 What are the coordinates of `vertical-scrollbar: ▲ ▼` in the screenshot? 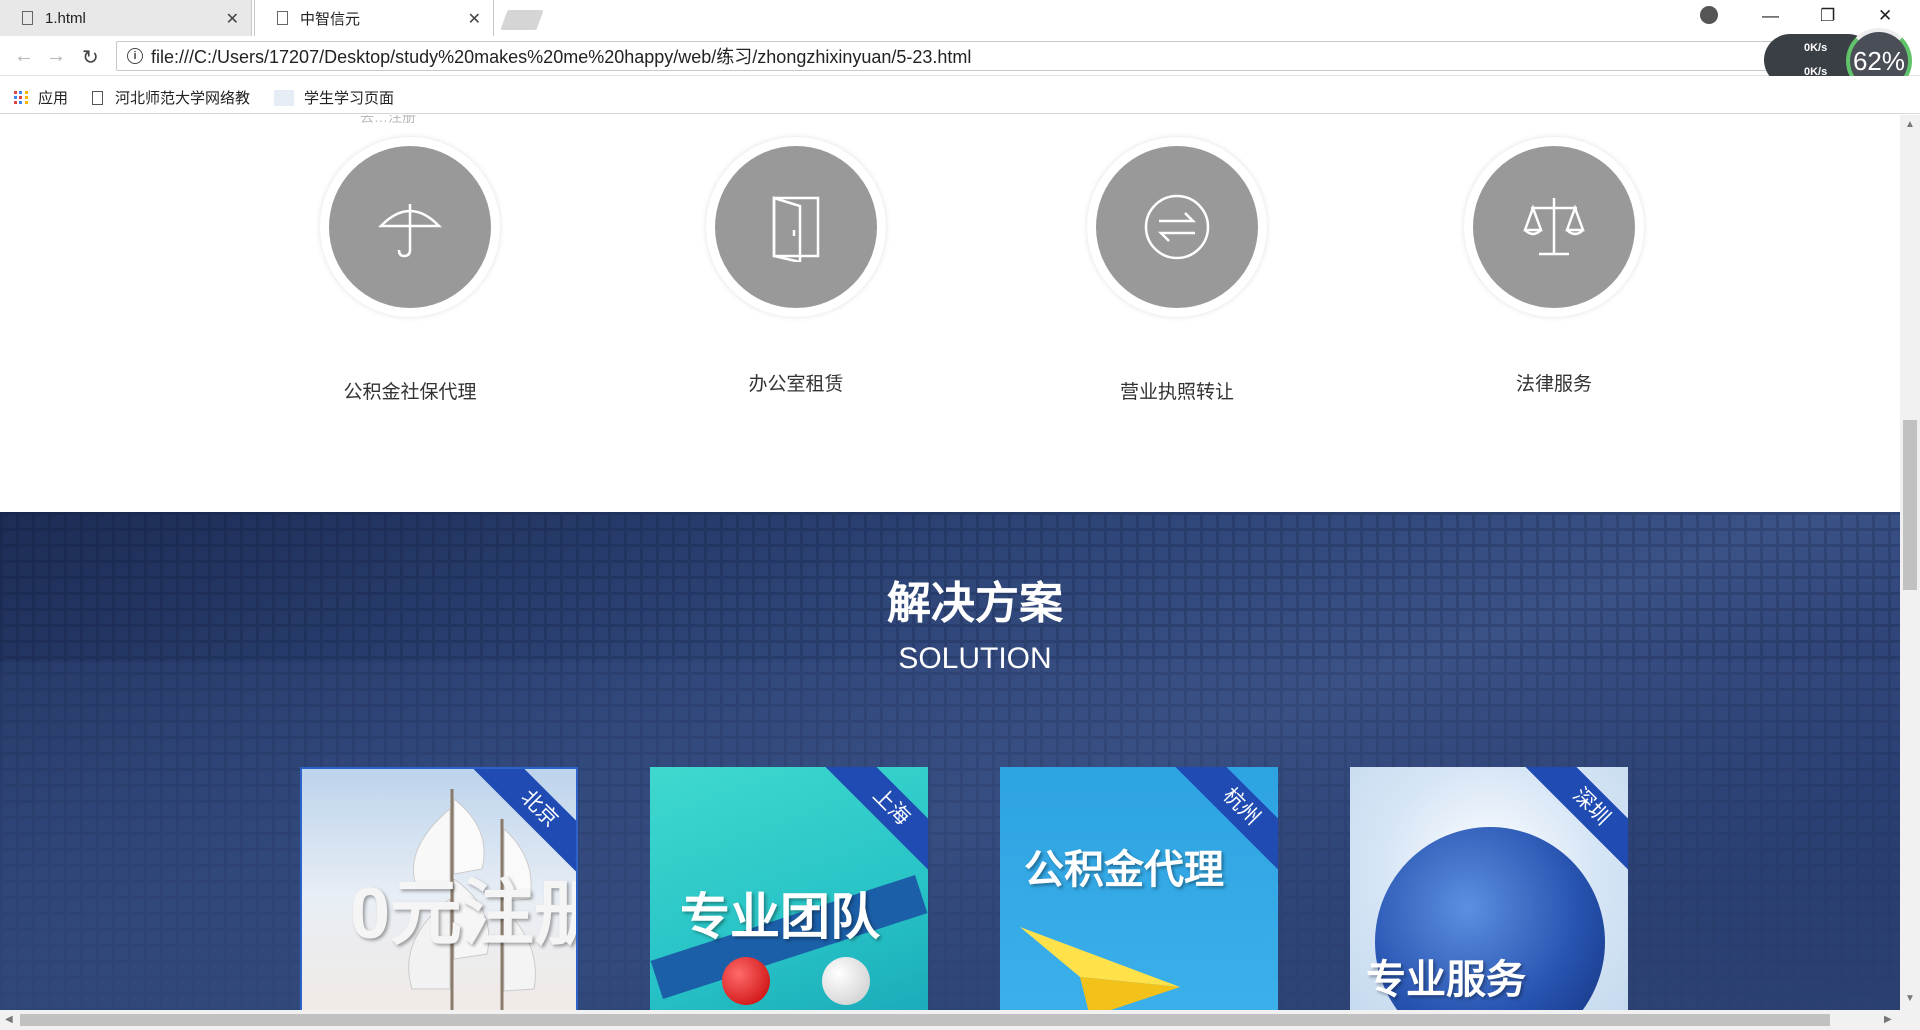 It's located at (1910, 562).